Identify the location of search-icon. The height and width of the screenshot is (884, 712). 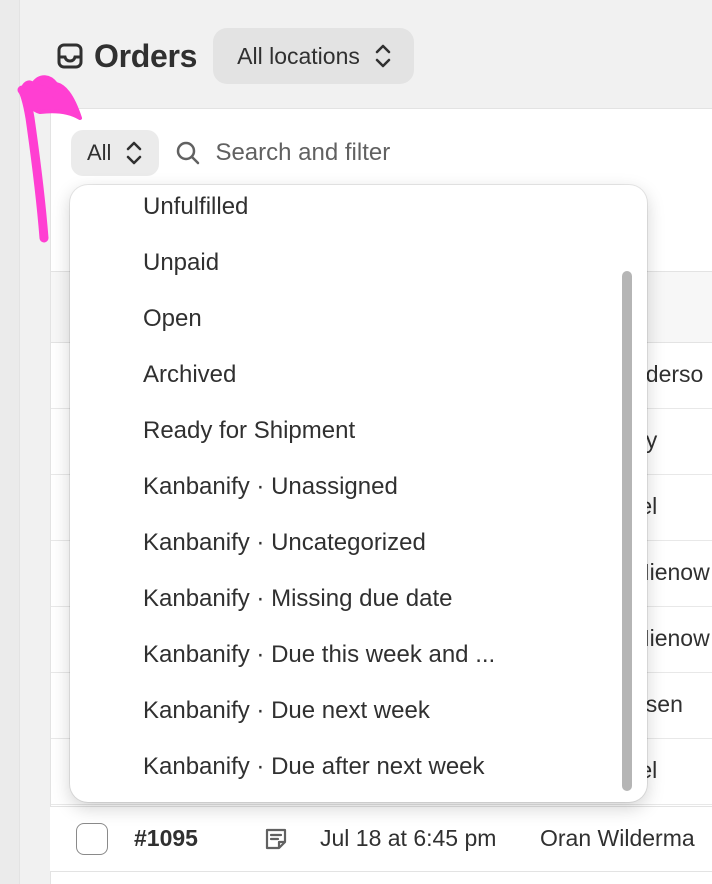
(188, 153).